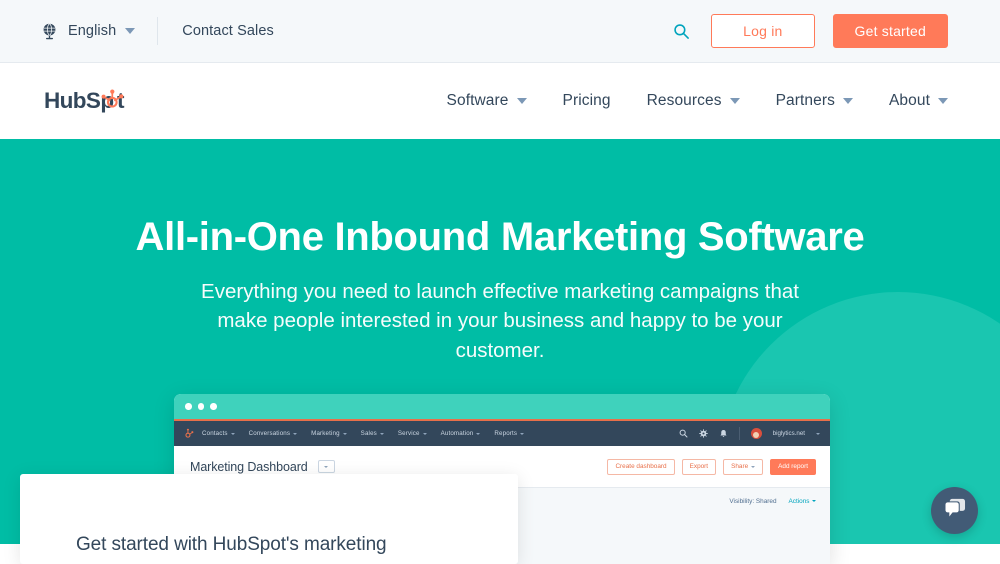  What do you see at coordinates (215, 433) in the screenshot?
I see `nav-label: Contacts` at bounding box center [215, 433].